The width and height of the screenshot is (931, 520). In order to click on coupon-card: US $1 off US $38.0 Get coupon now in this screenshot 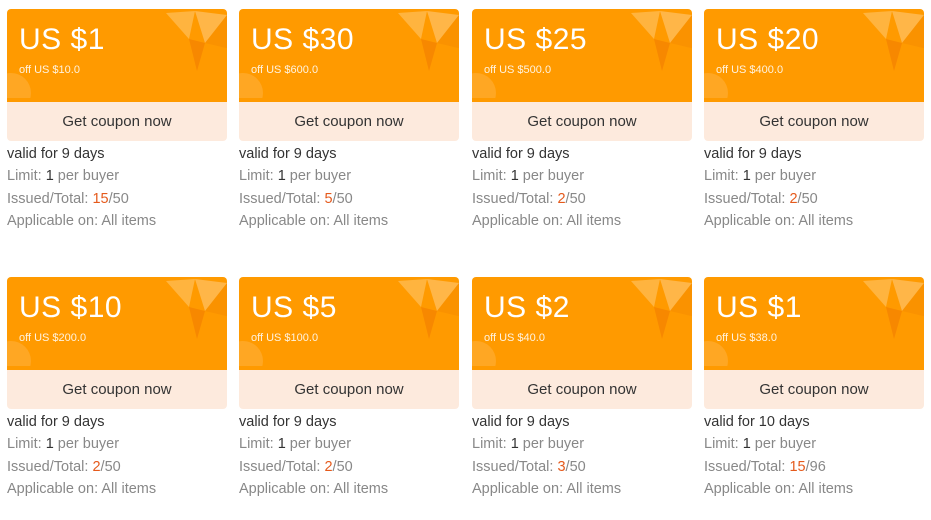, I will do `click(814, 343)`.